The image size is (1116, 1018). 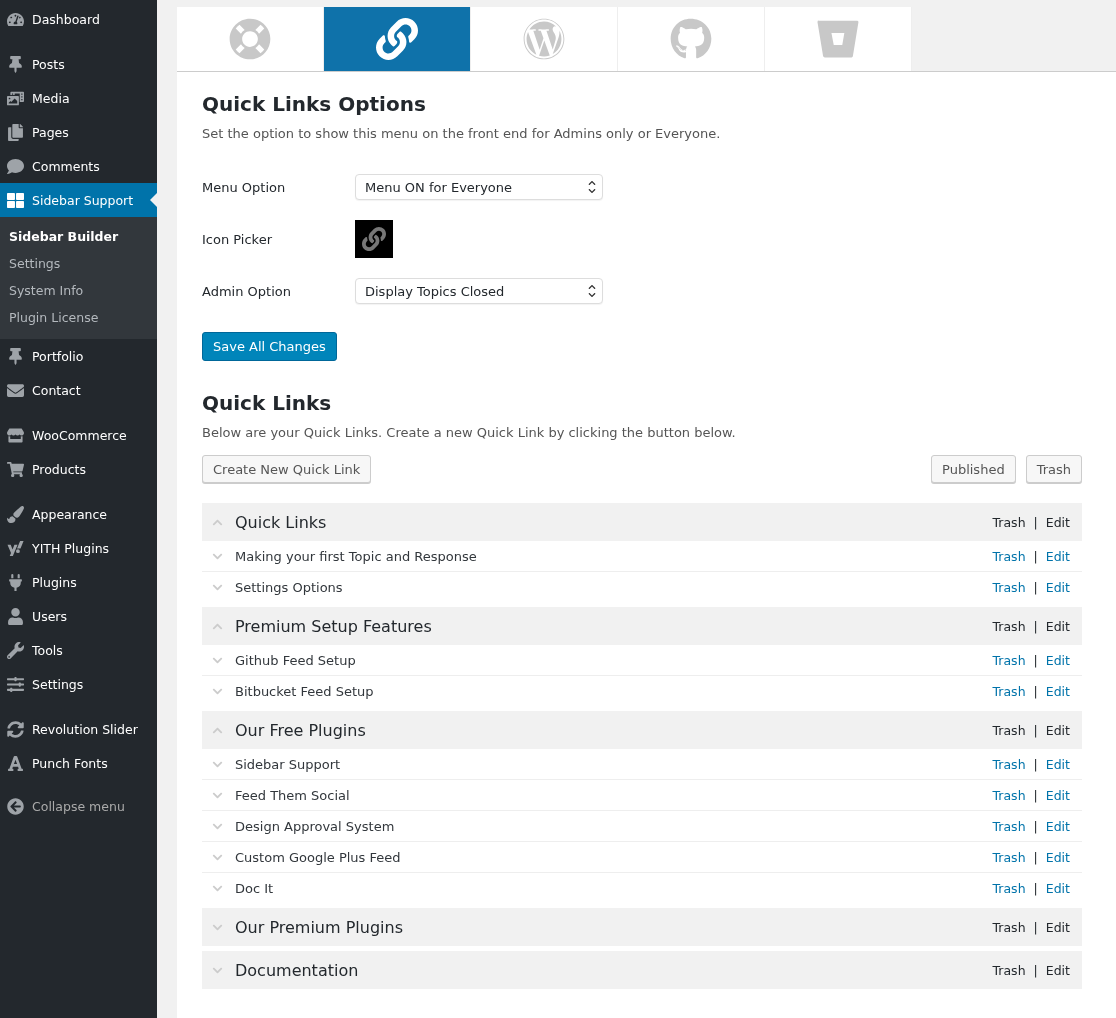 I want to click on submenu-item: System Info, so click(x=78, y=290).